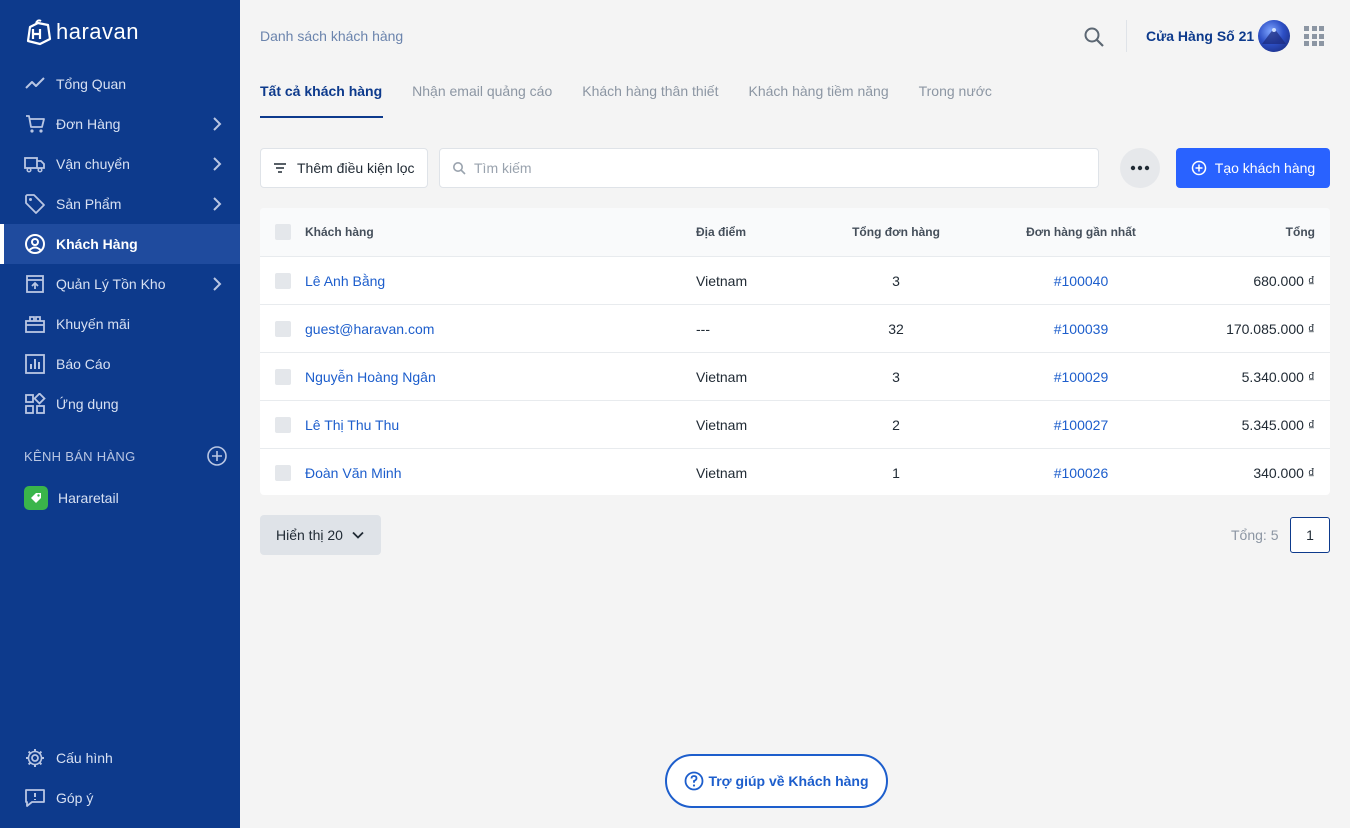 The height and width of the screenshot is (828, 1350). Describe the element at coordinates (93, 324) in the screenshot. I see `sidebar-item-label: Khuyến mãi` at that location.